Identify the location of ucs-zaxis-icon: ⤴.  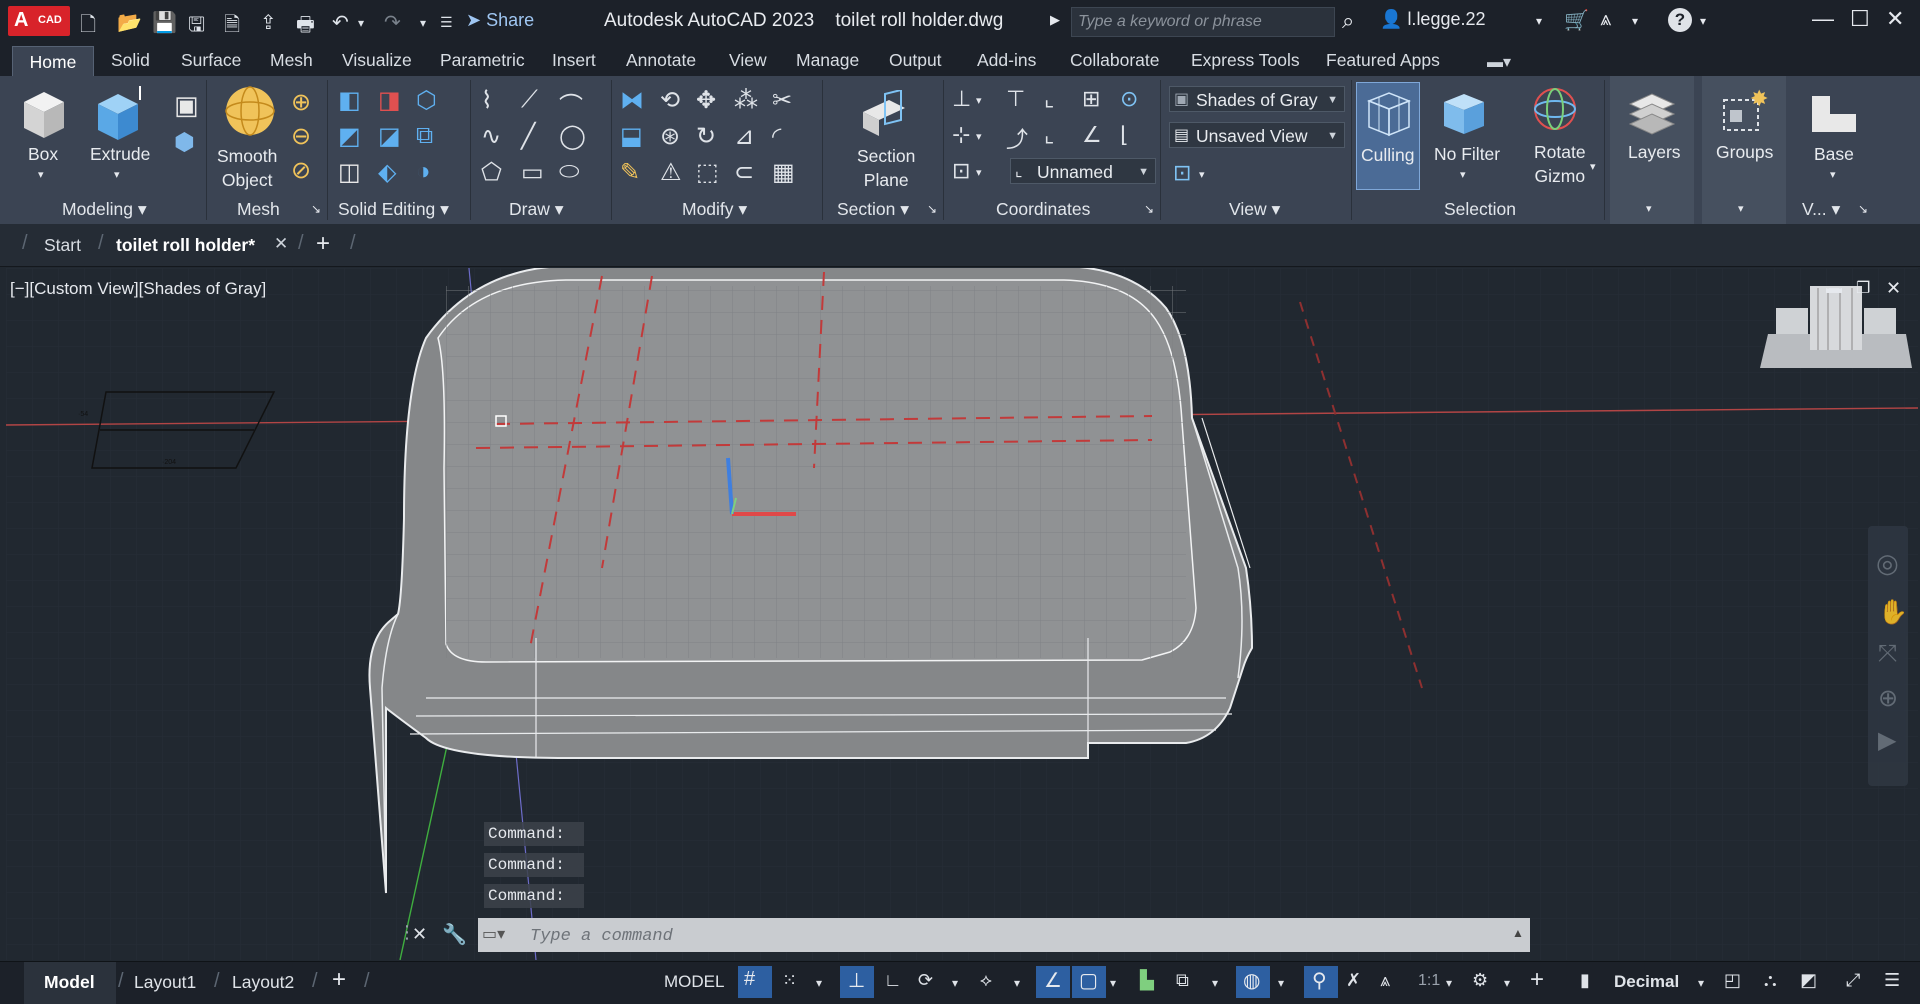
(1017, 138).